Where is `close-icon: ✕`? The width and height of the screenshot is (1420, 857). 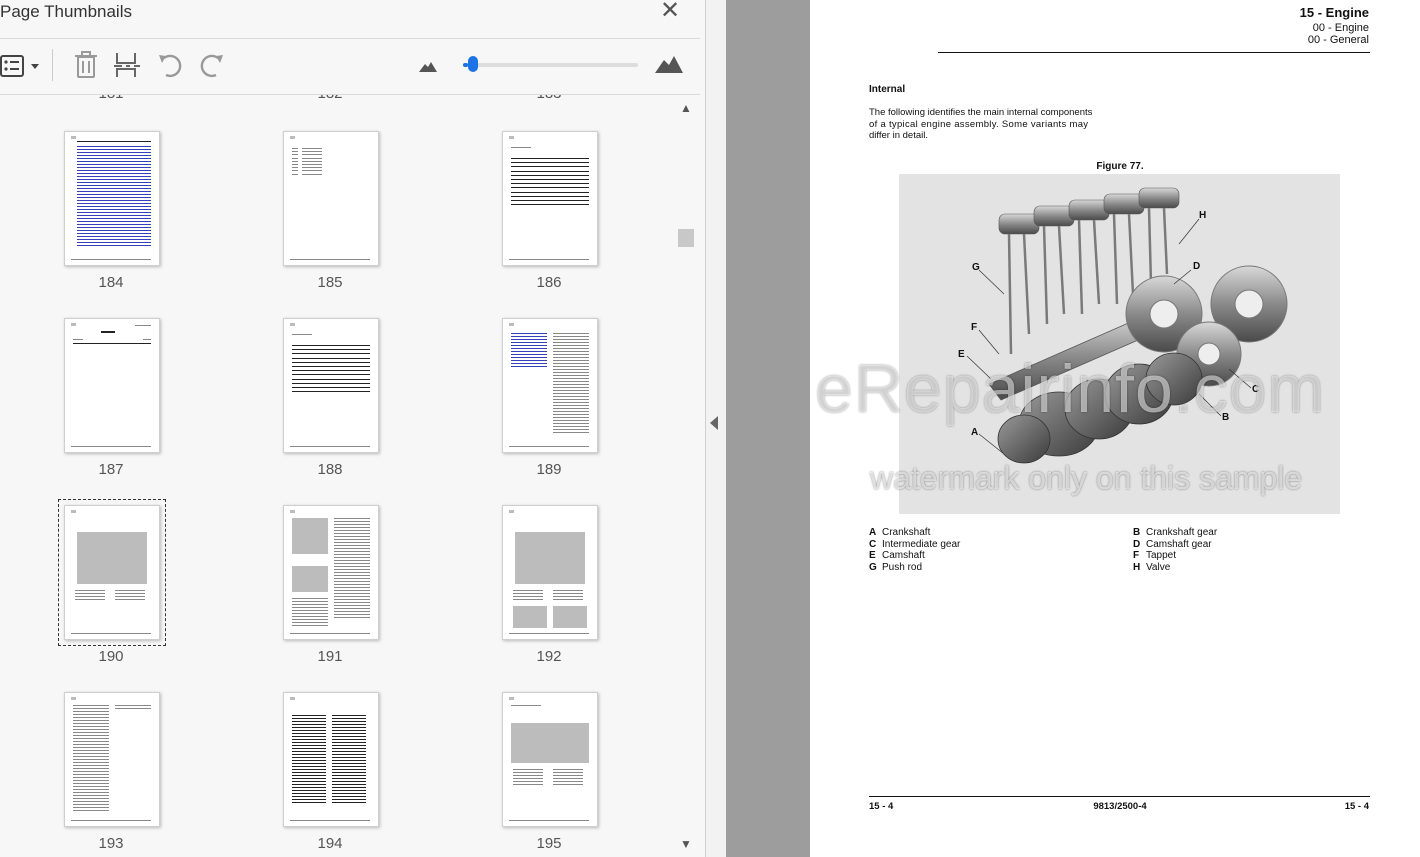 close-icon: ✕ is located at coordinates (670, 12).